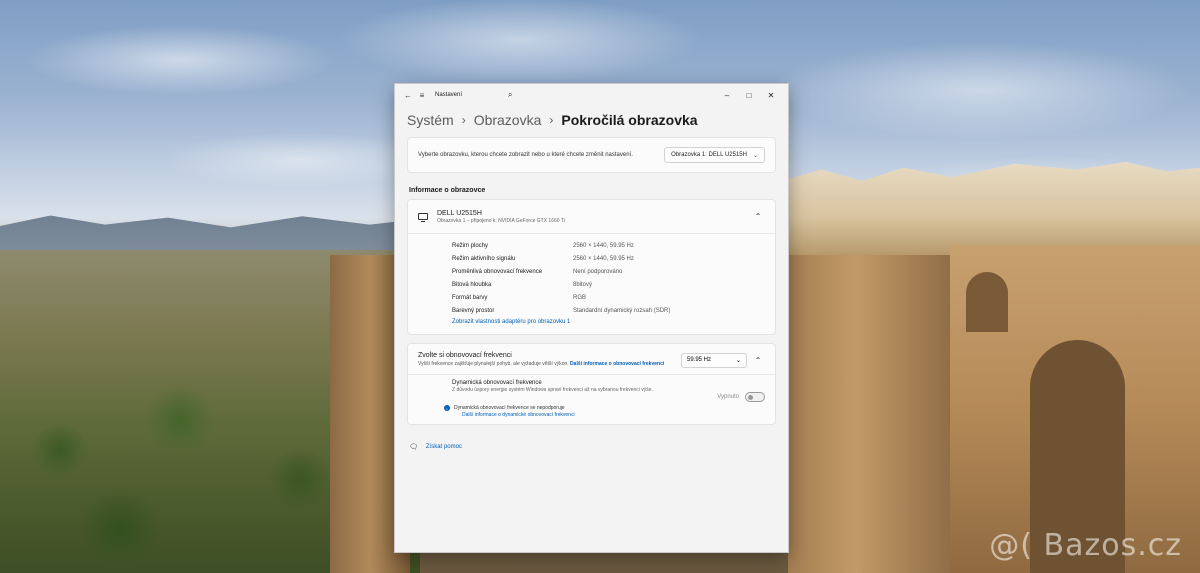  I want to click on info-label: Barevný prostor, so click(473, 310).